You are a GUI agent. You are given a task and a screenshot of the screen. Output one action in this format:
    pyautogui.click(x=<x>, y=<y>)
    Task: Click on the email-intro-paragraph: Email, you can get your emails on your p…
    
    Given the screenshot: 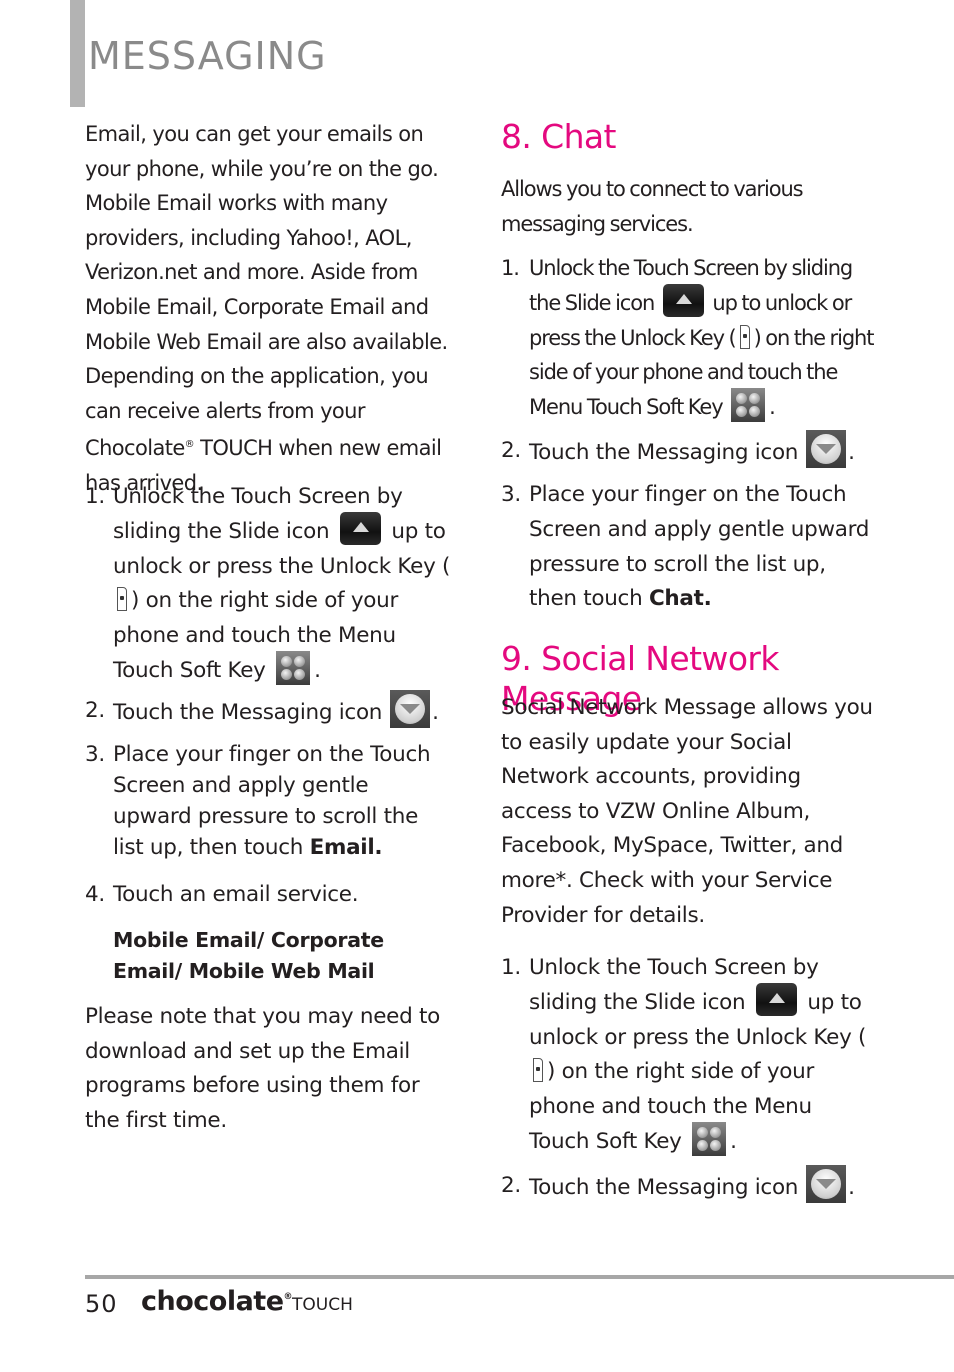 What is the action you would take?
    pyautogui.click(x=272, y=309)
    